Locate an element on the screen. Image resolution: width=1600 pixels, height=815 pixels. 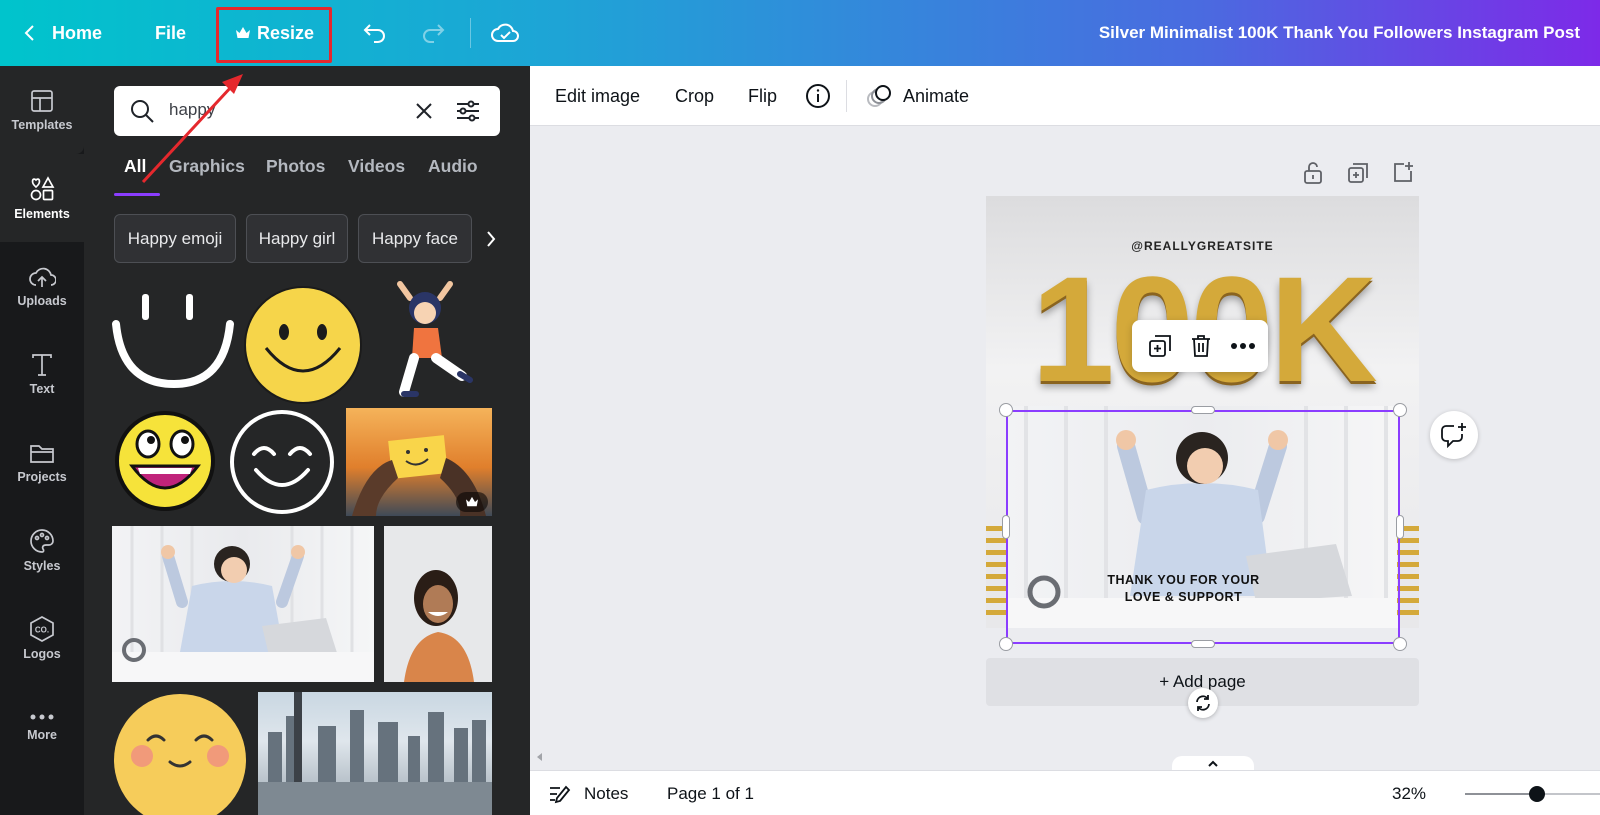
sidebar-item-elements: Elements is located at coordinates (42, 198).